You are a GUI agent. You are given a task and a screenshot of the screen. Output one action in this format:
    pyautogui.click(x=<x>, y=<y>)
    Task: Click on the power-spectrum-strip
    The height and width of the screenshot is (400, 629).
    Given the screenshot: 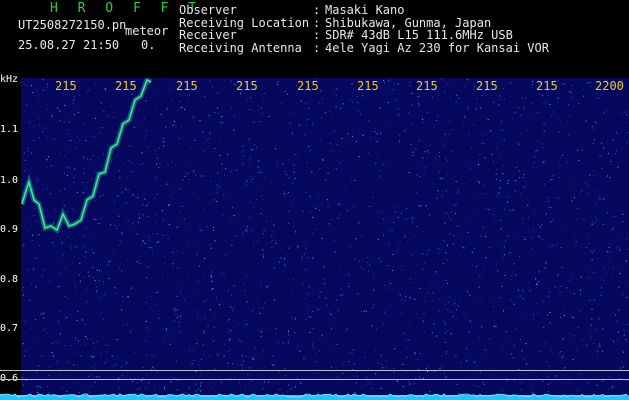 What is the action you would take?
    pyautogui.click(x=314, y=396)
    